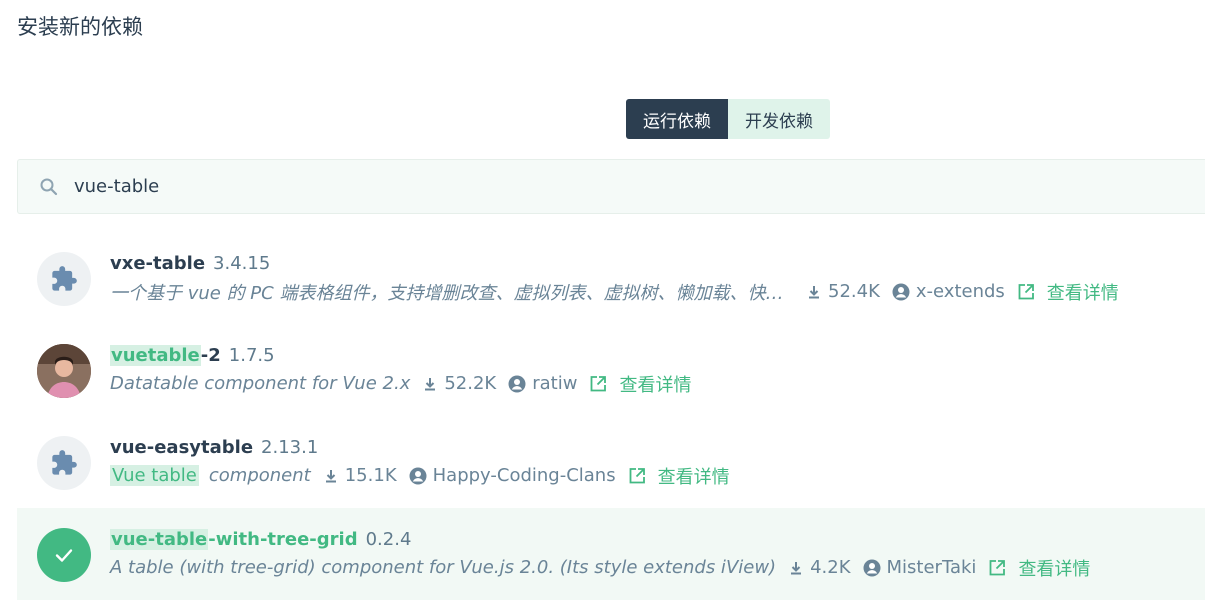 Image resolution: width=1205 pixels, height=611 pixels. I want to click on package-name-match: vuetable, so click(155, 355).